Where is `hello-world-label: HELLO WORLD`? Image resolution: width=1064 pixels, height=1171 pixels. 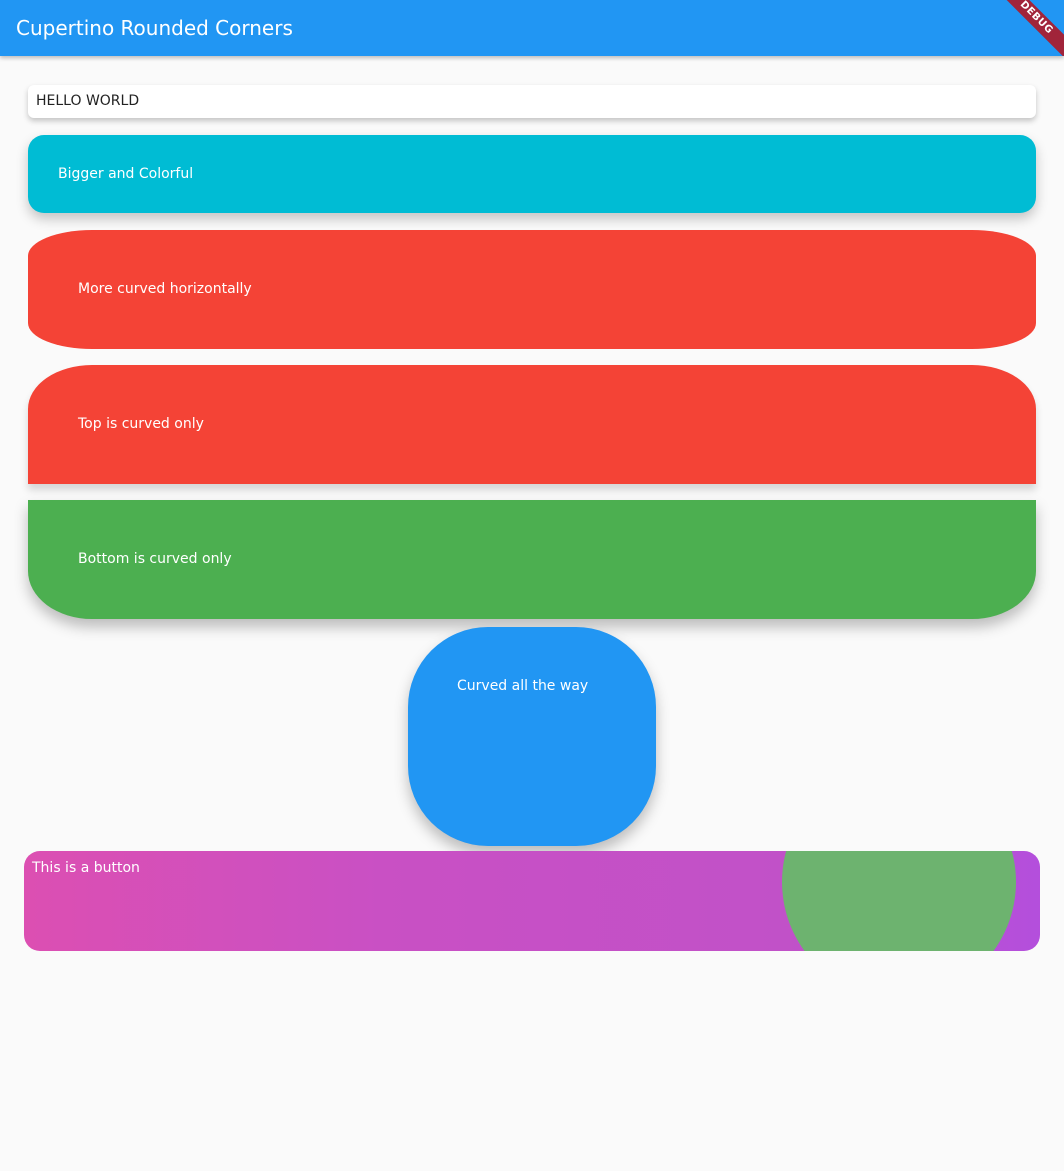 hello-world-label: HELLO WORLD is located at coordinates (88, 101).